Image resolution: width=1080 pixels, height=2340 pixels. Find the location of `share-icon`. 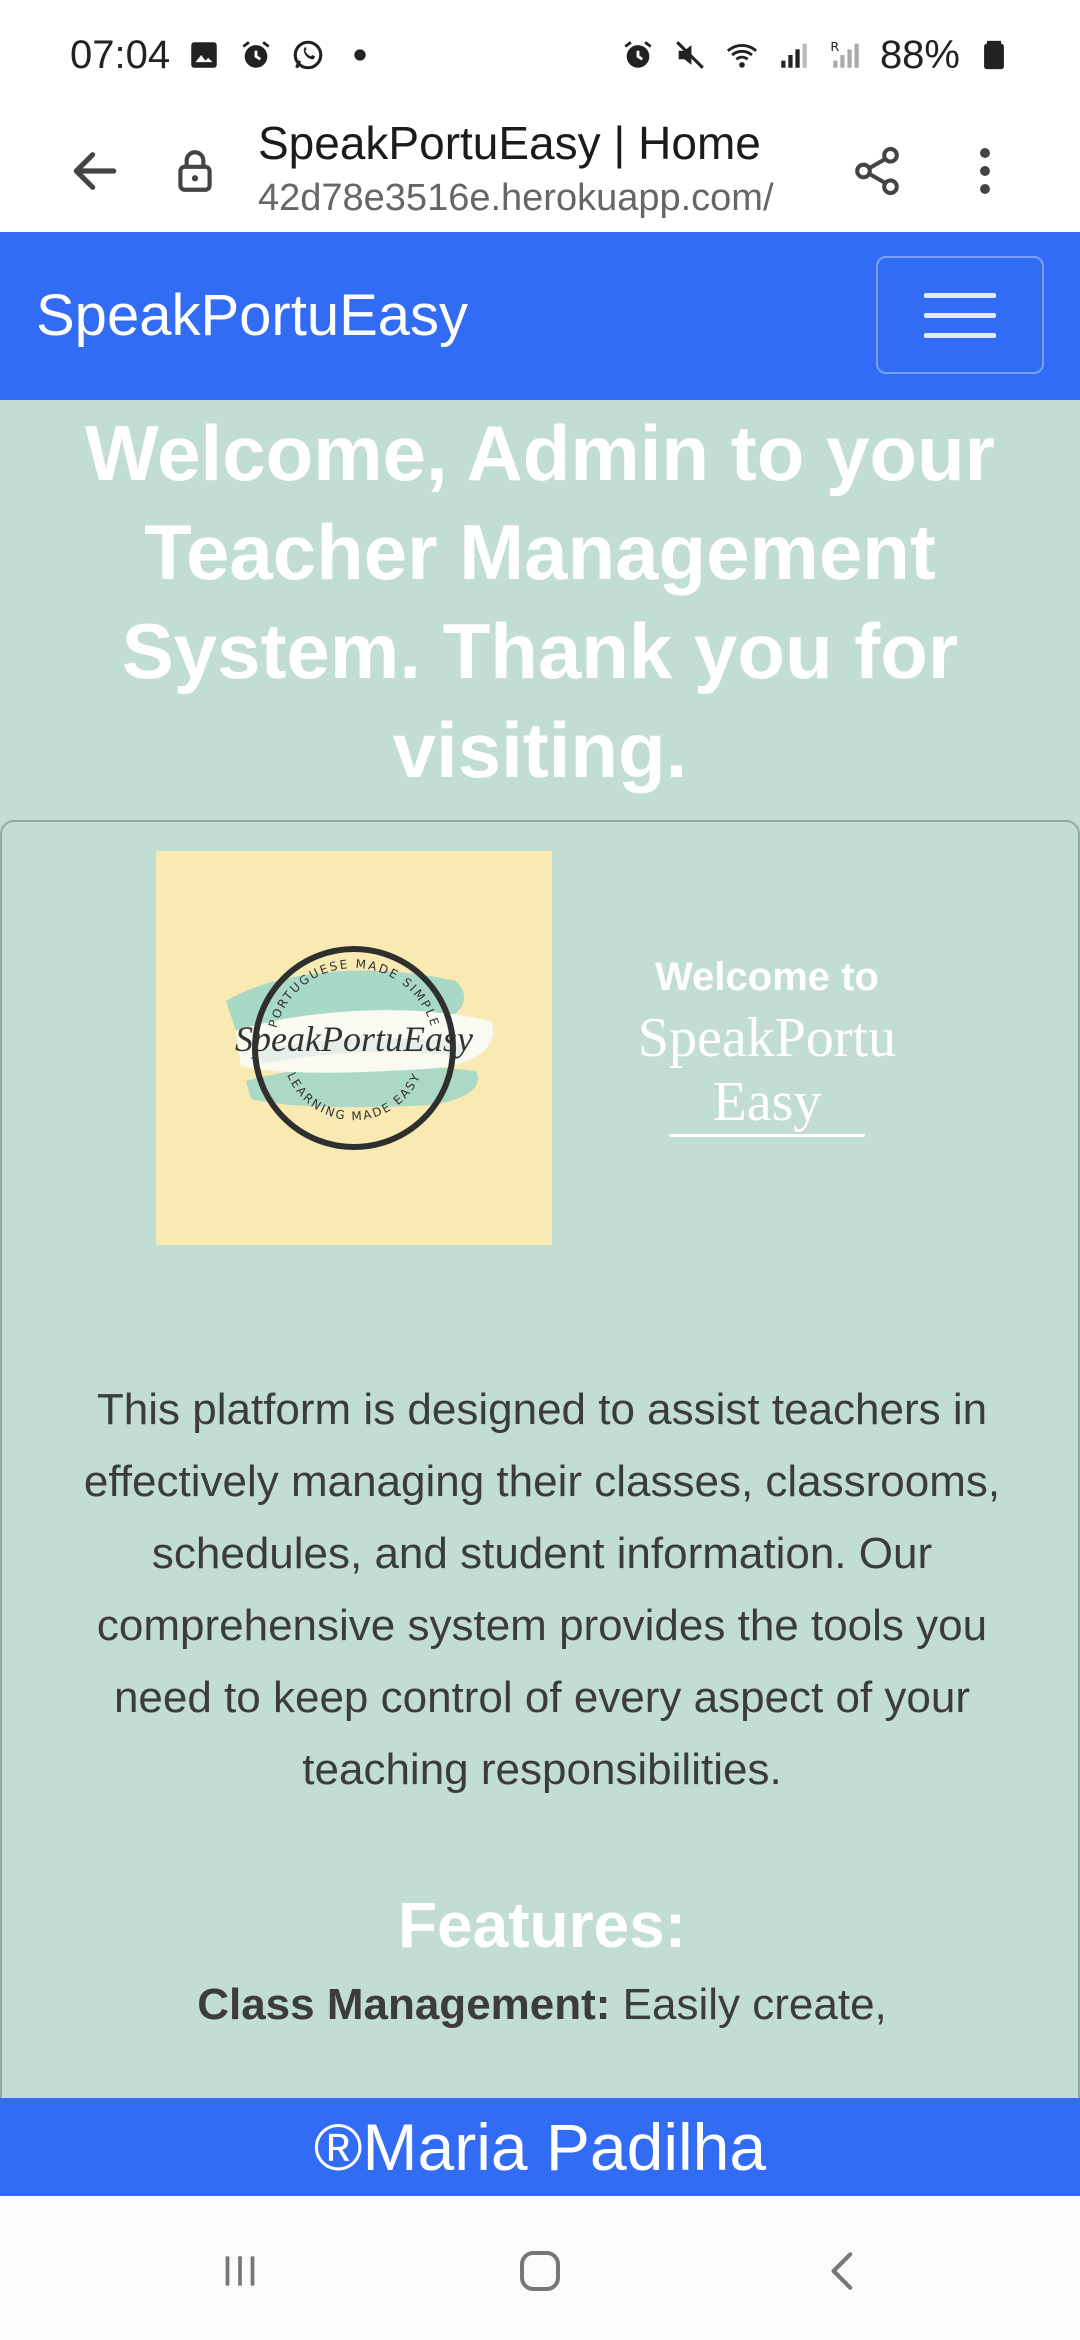

share-icon is located at coordinates (877, 171).